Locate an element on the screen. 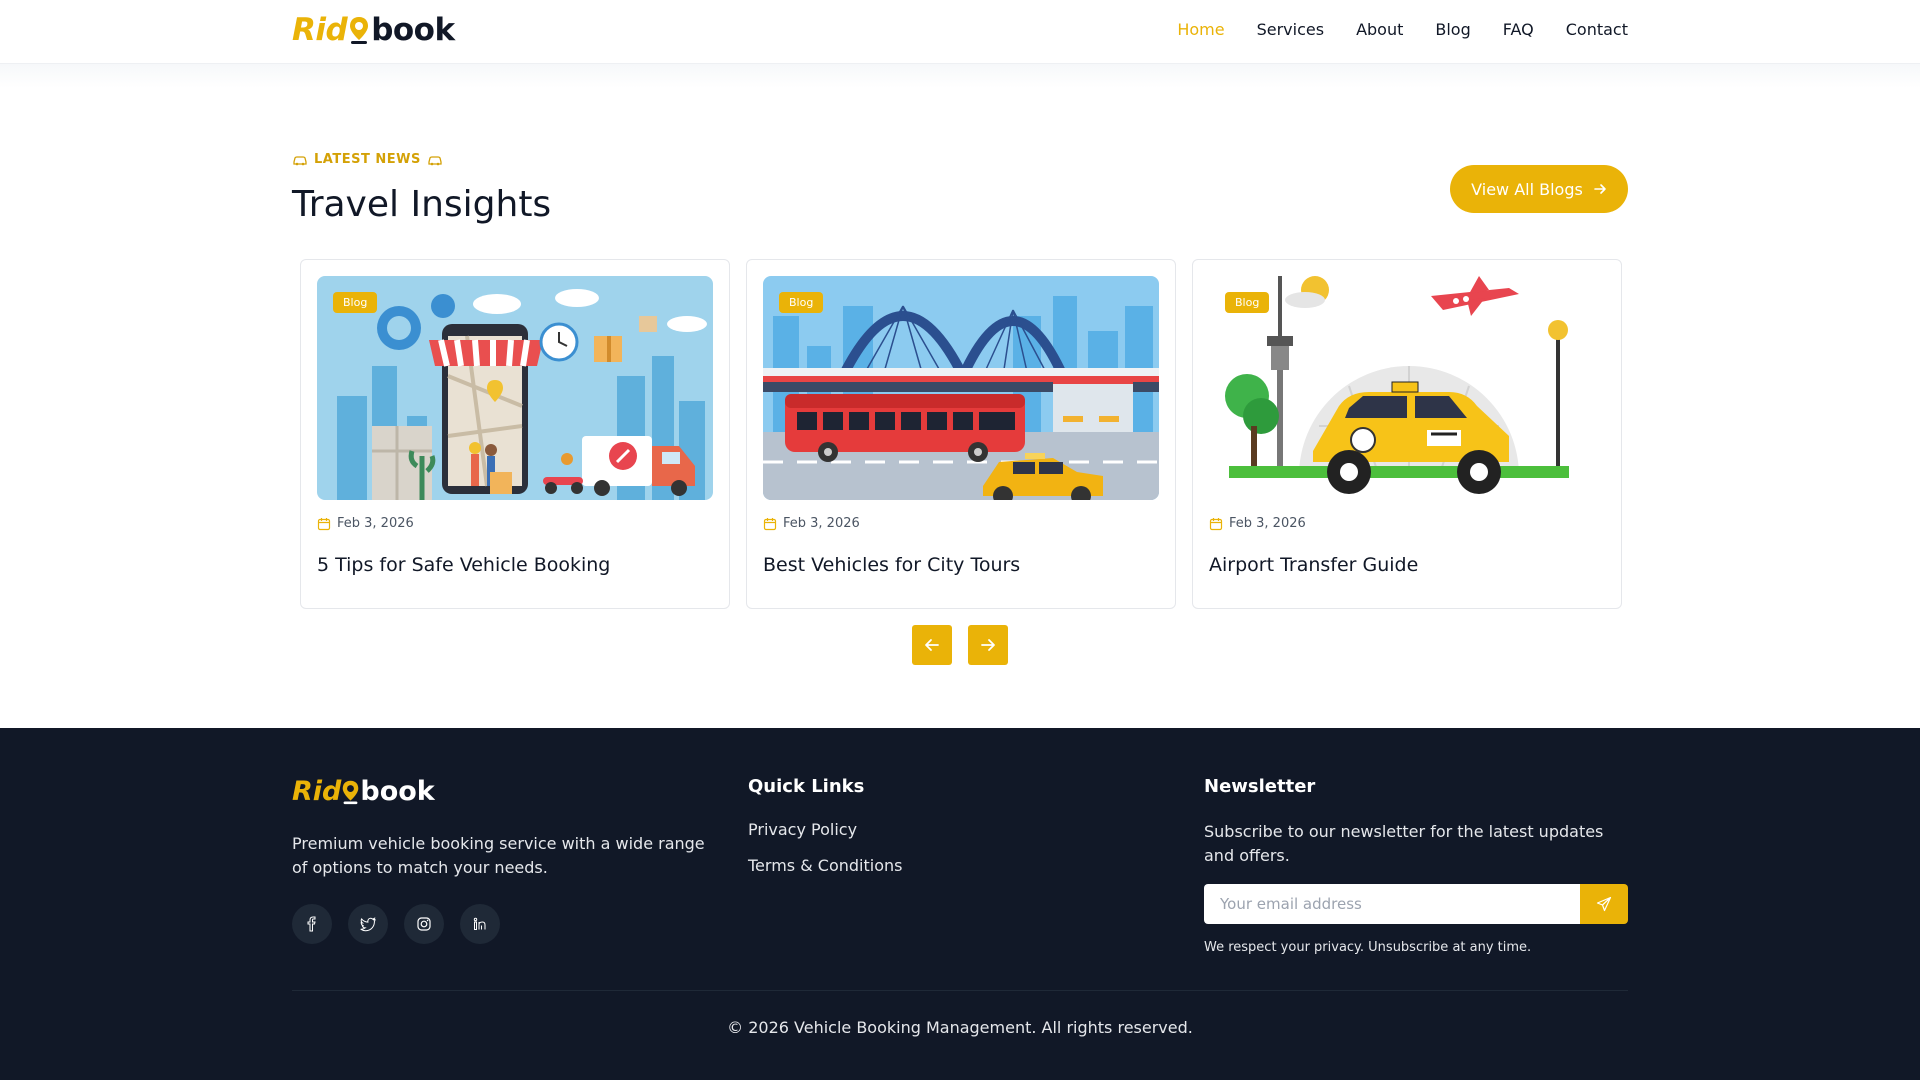  footer-logo: Rid book is located at coordinates (363, 791).